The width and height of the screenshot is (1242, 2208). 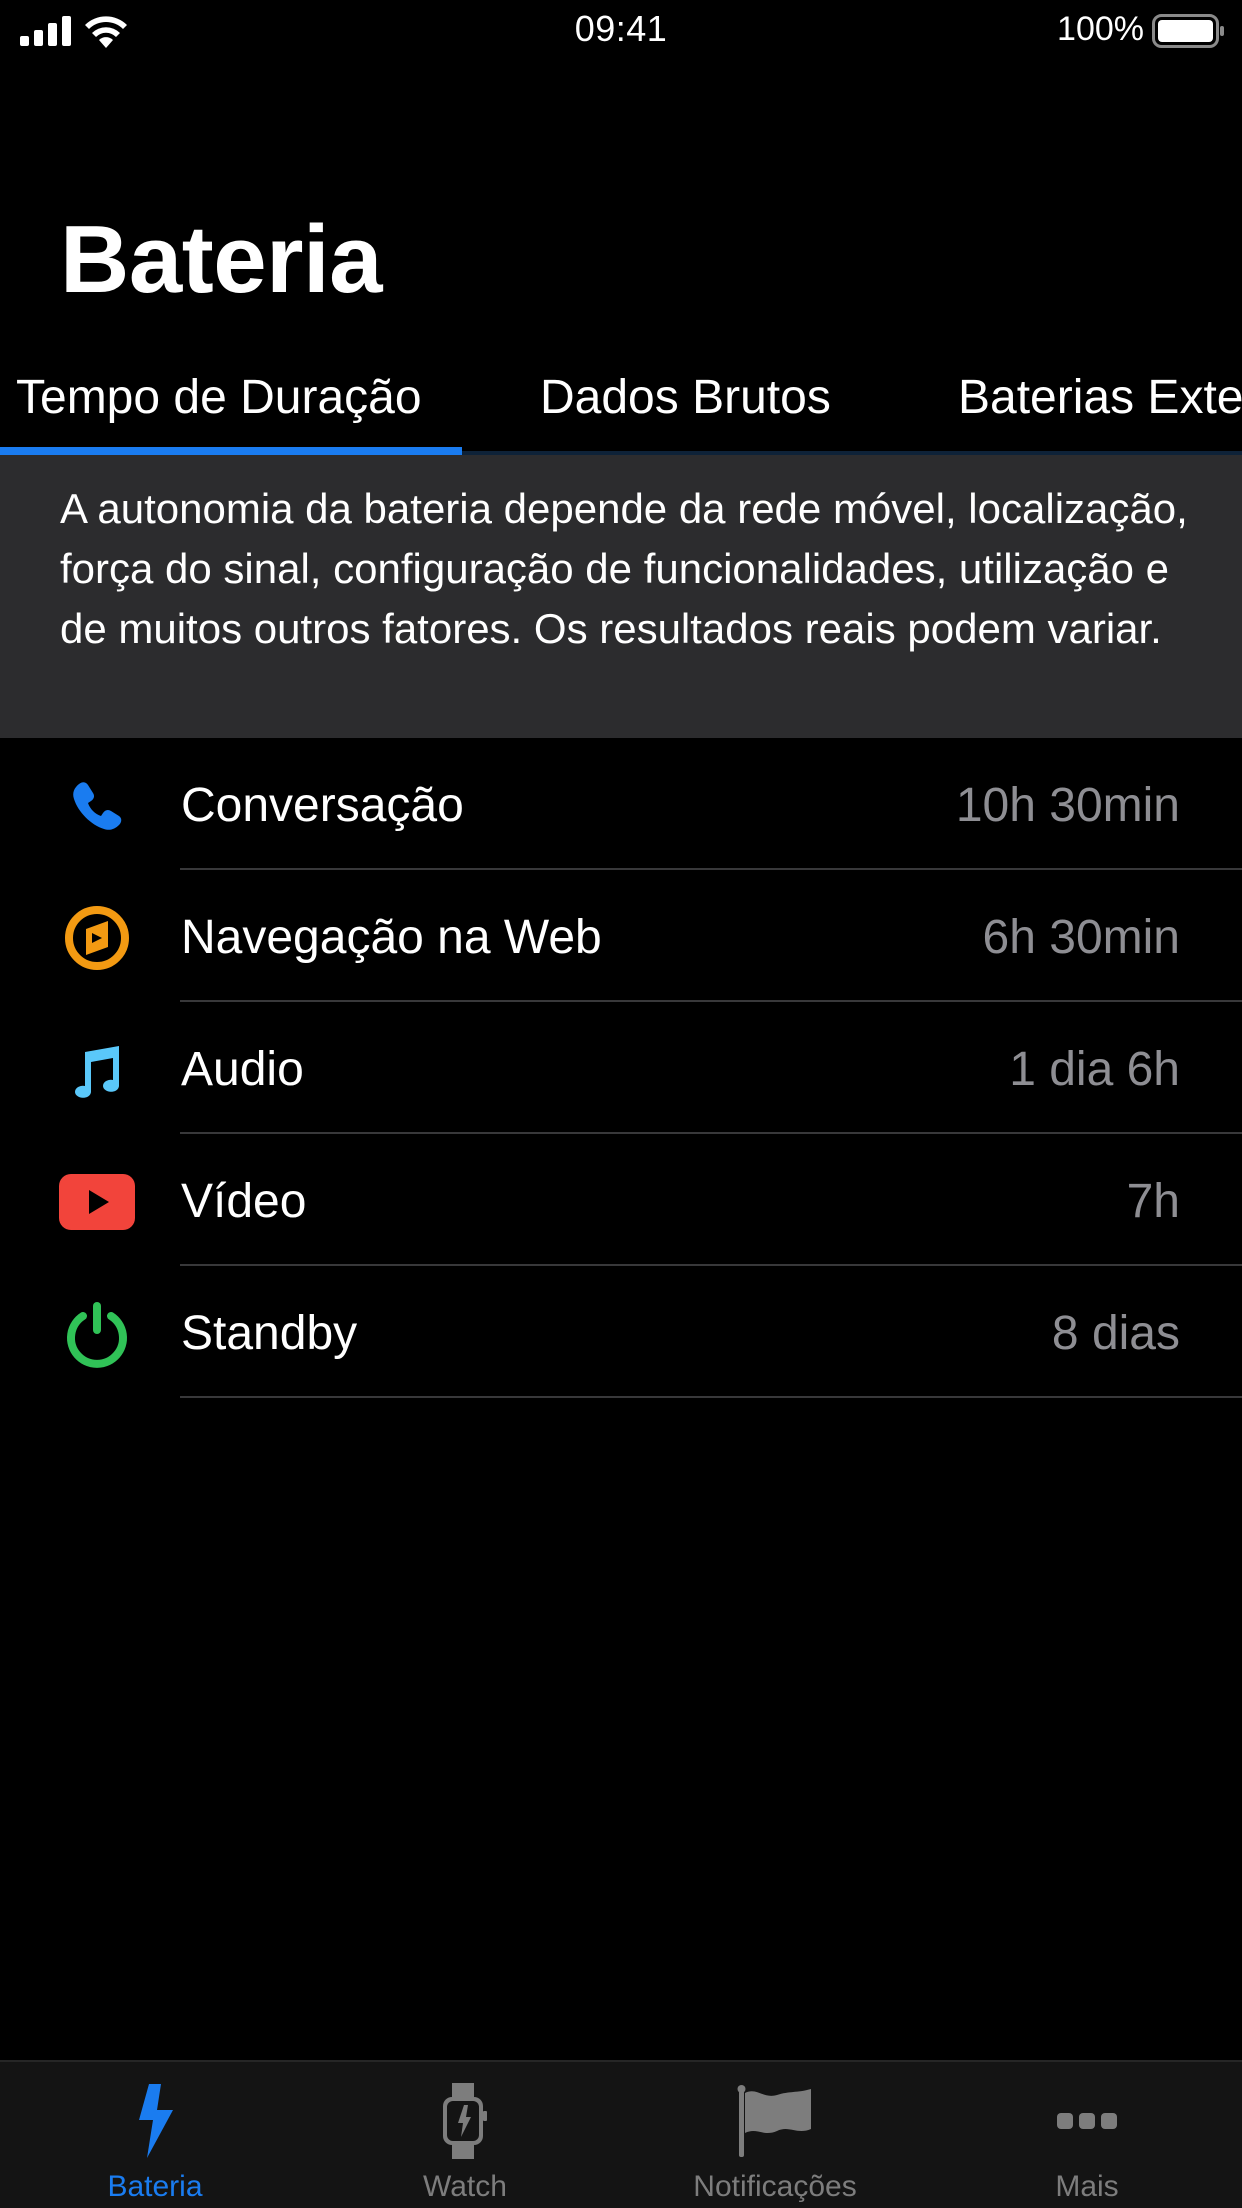 I want to click on battery-icon, so click(x=1188, y=31).